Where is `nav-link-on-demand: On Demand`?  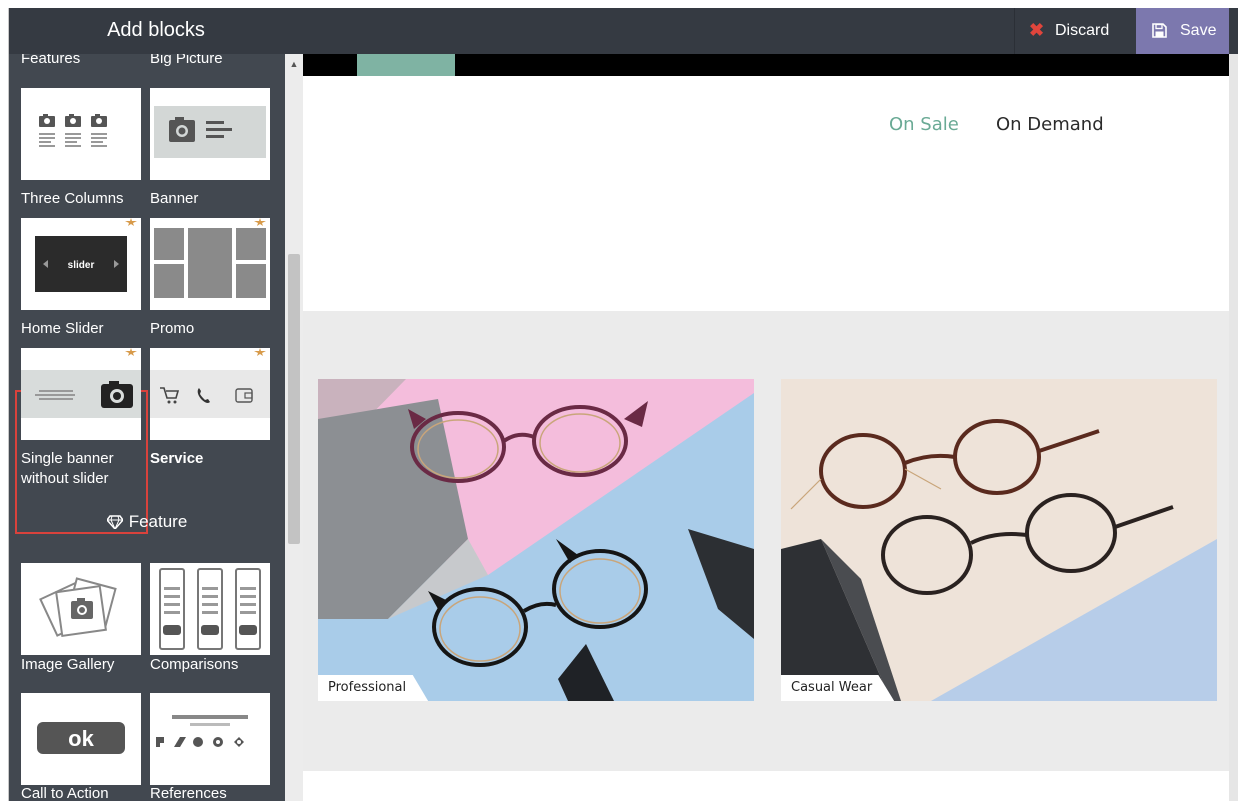 nav-link-on-demand: On Demand is located at coordinates (1050, 124).